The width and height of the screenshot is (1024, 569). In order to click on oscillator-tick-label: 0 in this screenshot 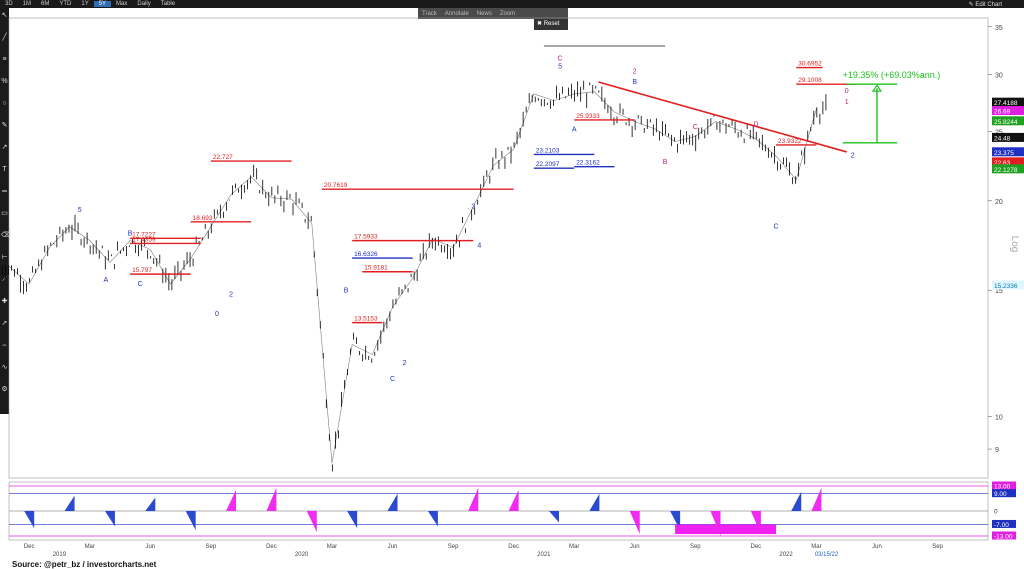, I will do `click(996, 512)`.